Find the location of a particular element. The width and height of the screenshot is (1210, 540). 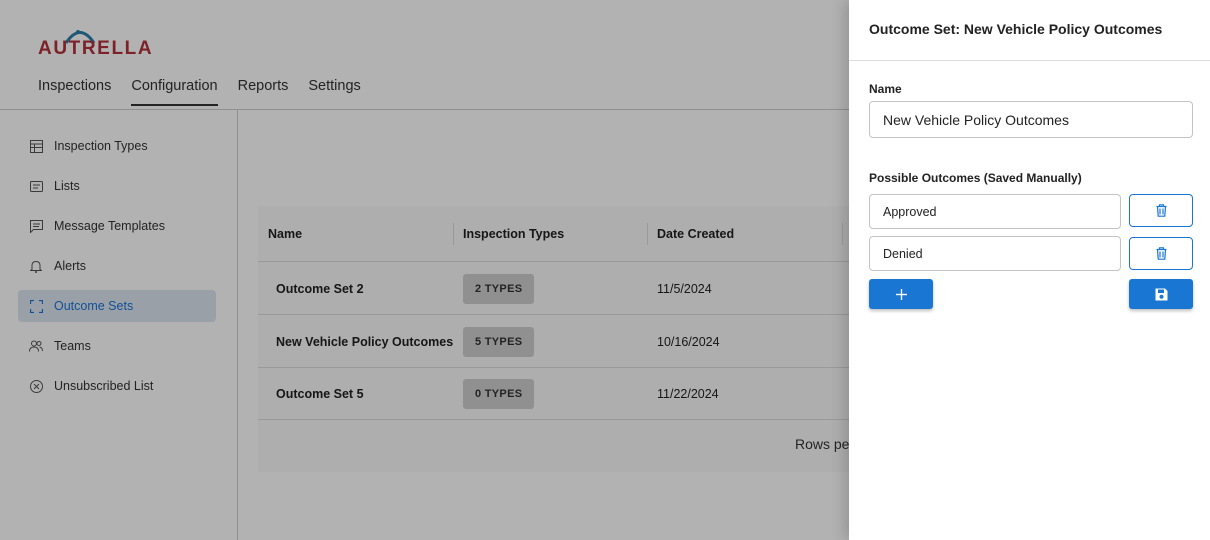

save-outcomes-button is located at coordinates (1161, 294).